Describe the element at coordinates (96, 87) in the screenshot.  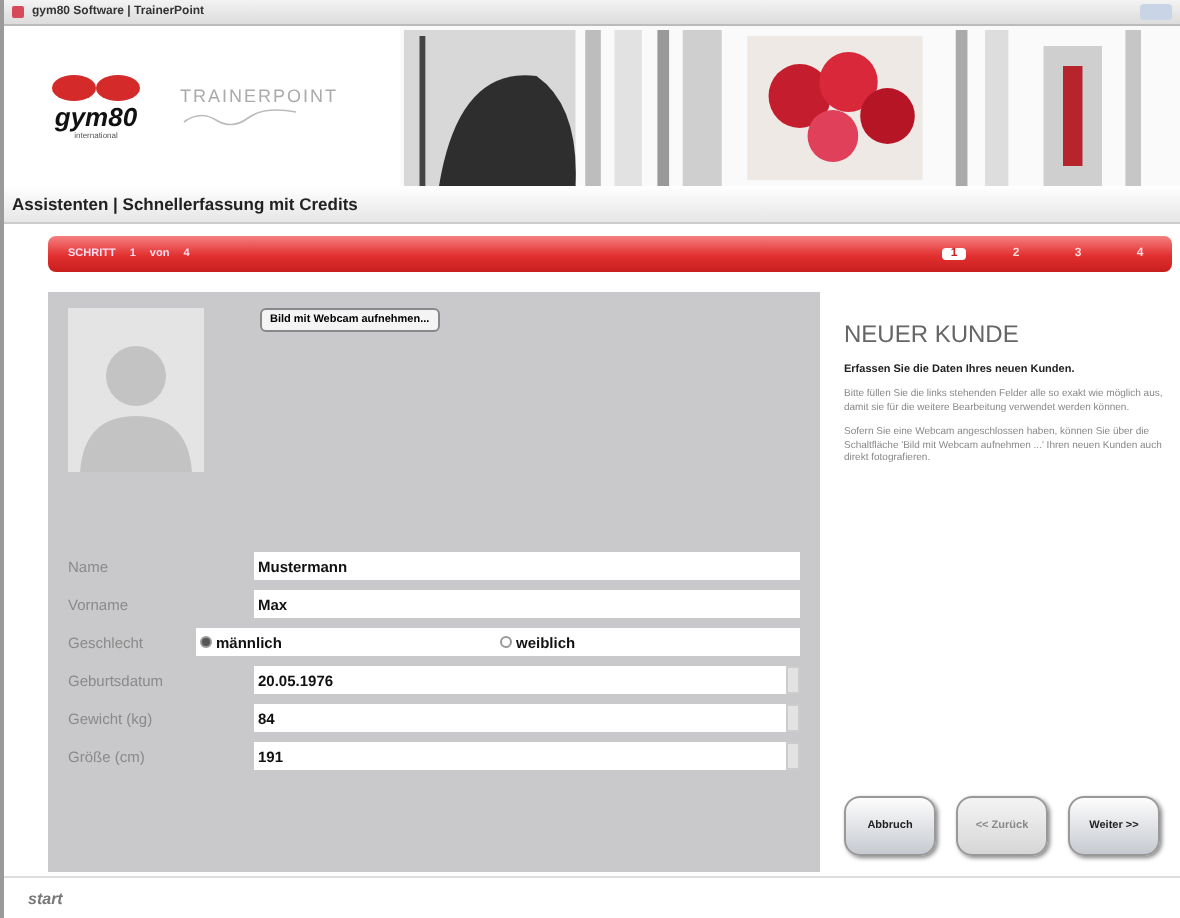
I see `logo-icon` at that location.